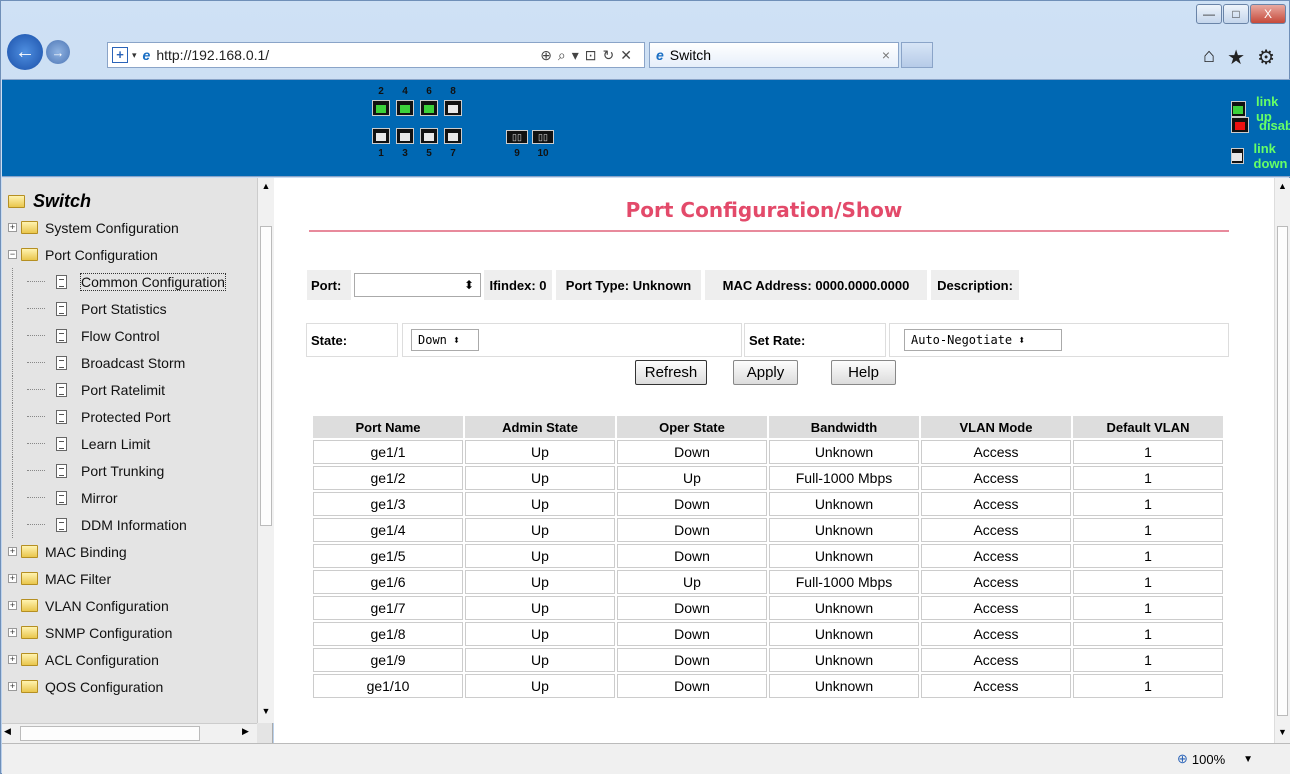 This screenshot has width=1290, height=774. Describe the element at coordinates (381, 136) in the screenshot. I see `port-1-icon` at that location.